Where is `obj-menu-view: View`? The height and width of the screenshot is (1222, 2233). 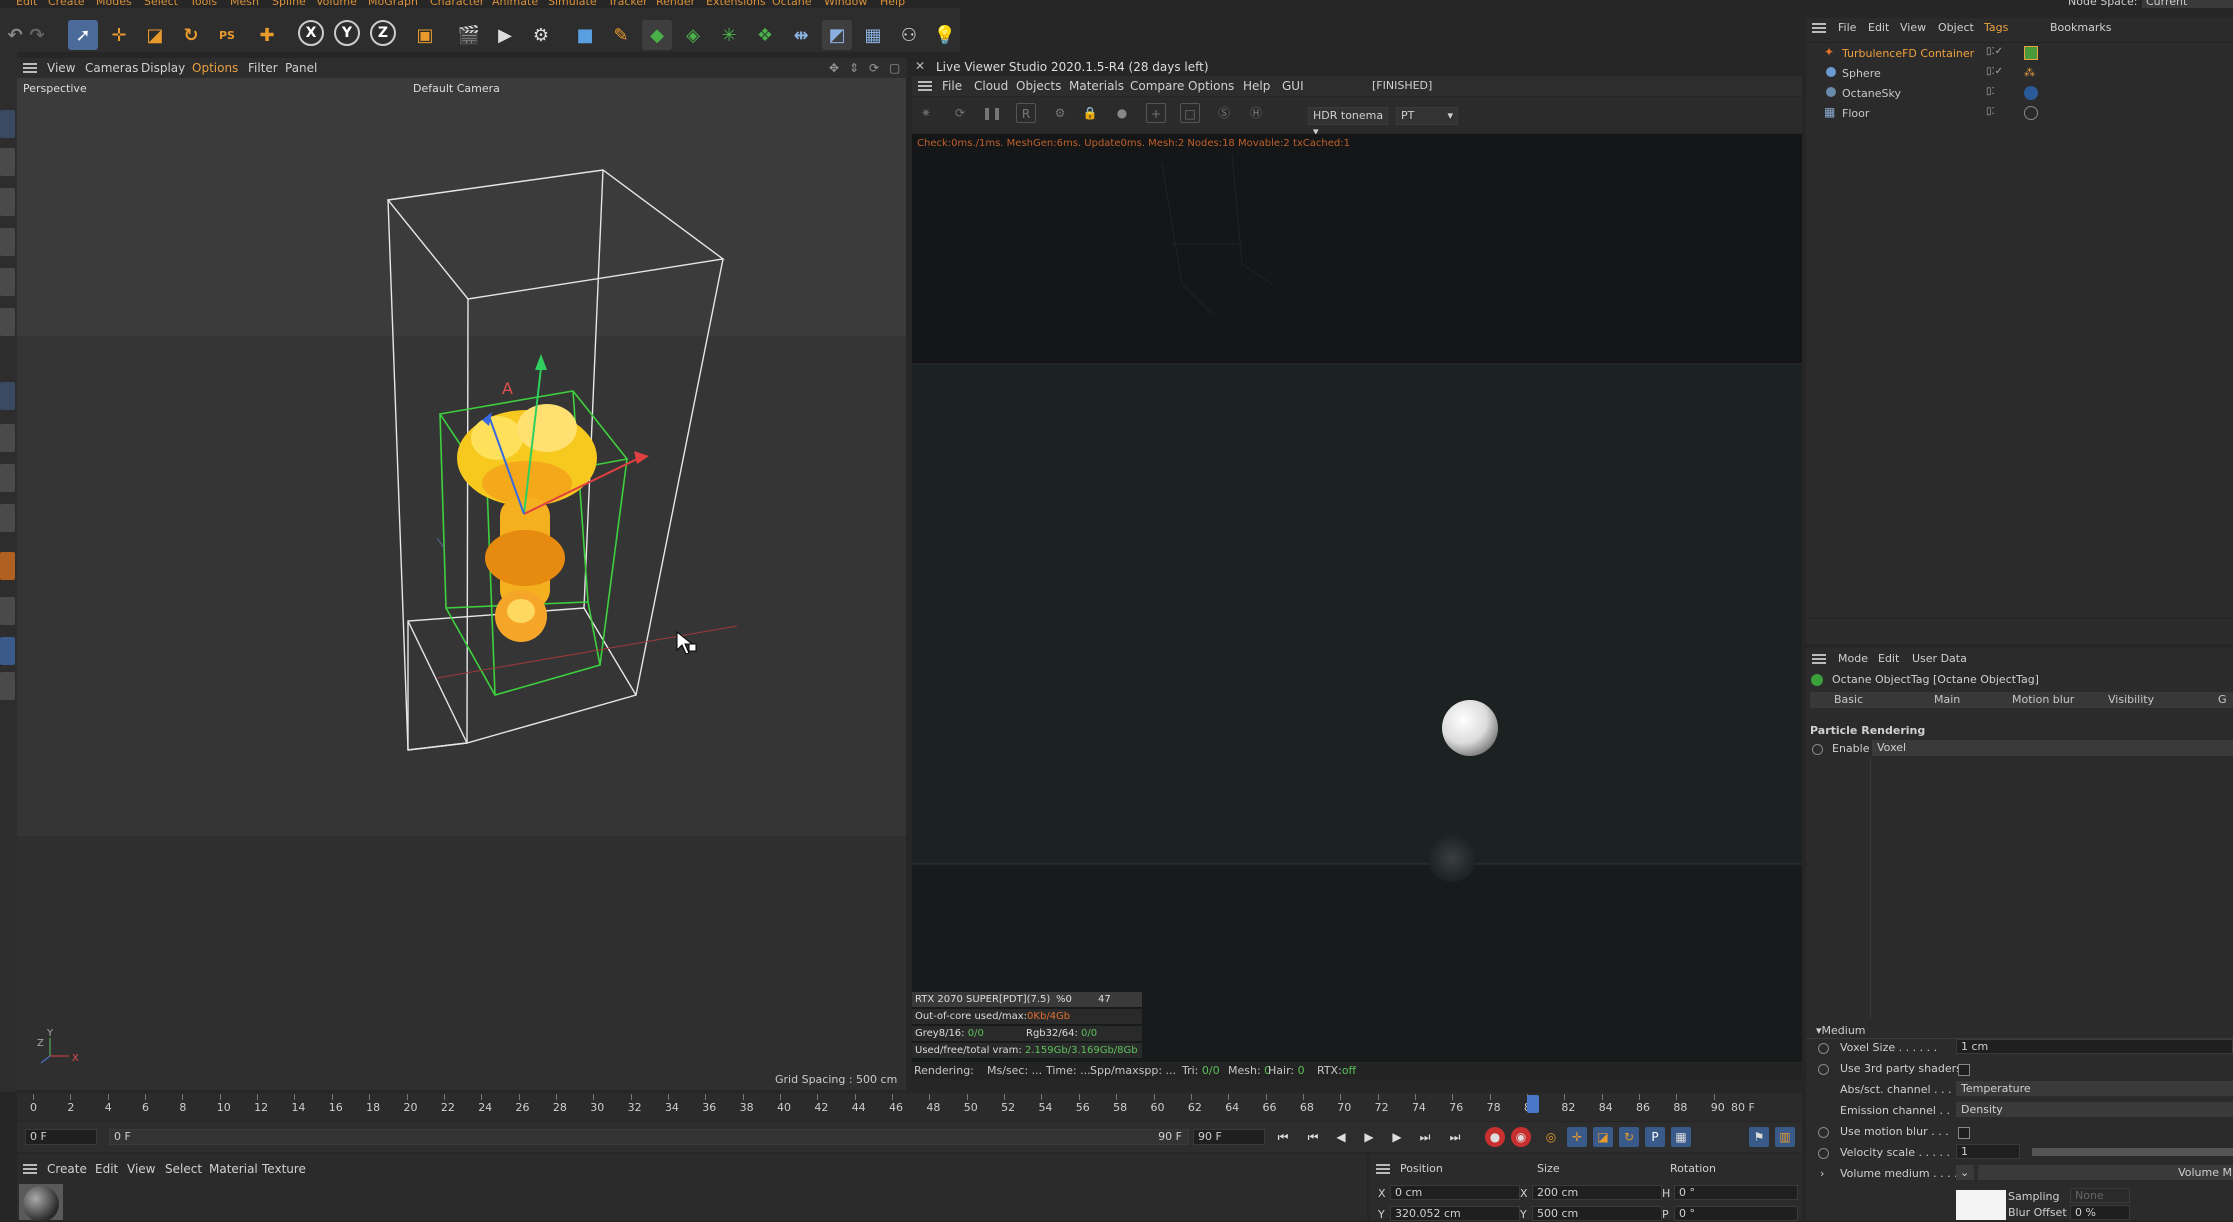
obj-menu-view: View is located at coordinates (1913, 27).